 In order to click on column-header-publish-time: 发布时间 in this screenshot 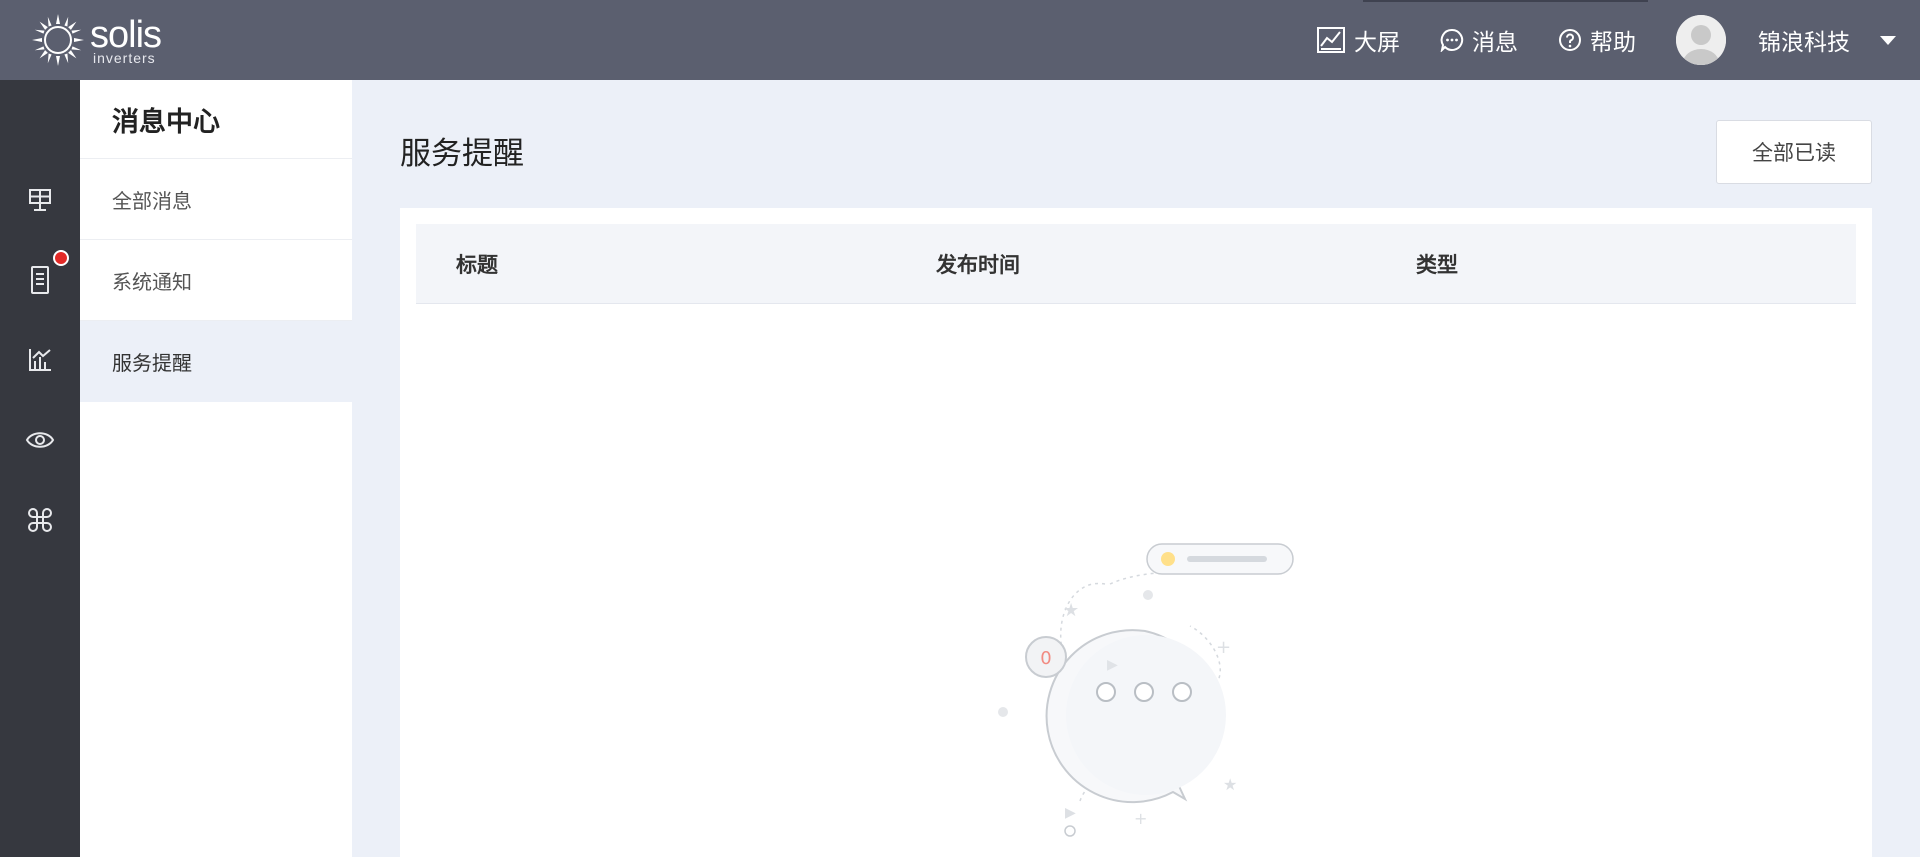, I will do `click(978, 264)`.